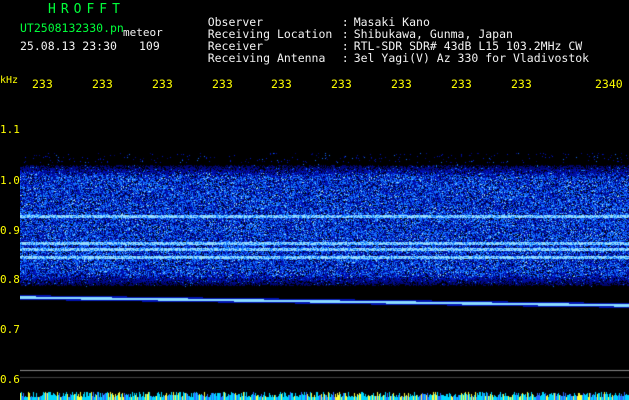  Describe the element at coordinates (266, 58) in the screenshot. I see `meta-label: Receiving Antenna` at that location.